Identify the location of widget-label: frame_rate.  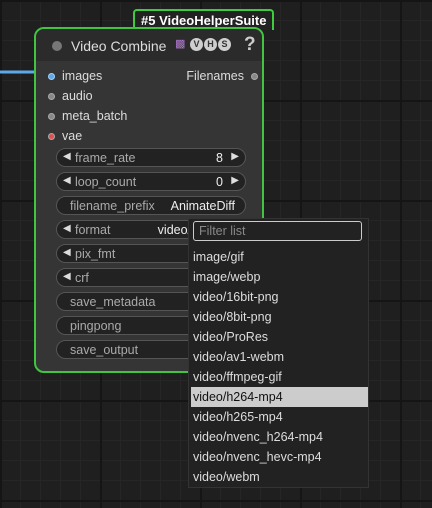
(105, 158).